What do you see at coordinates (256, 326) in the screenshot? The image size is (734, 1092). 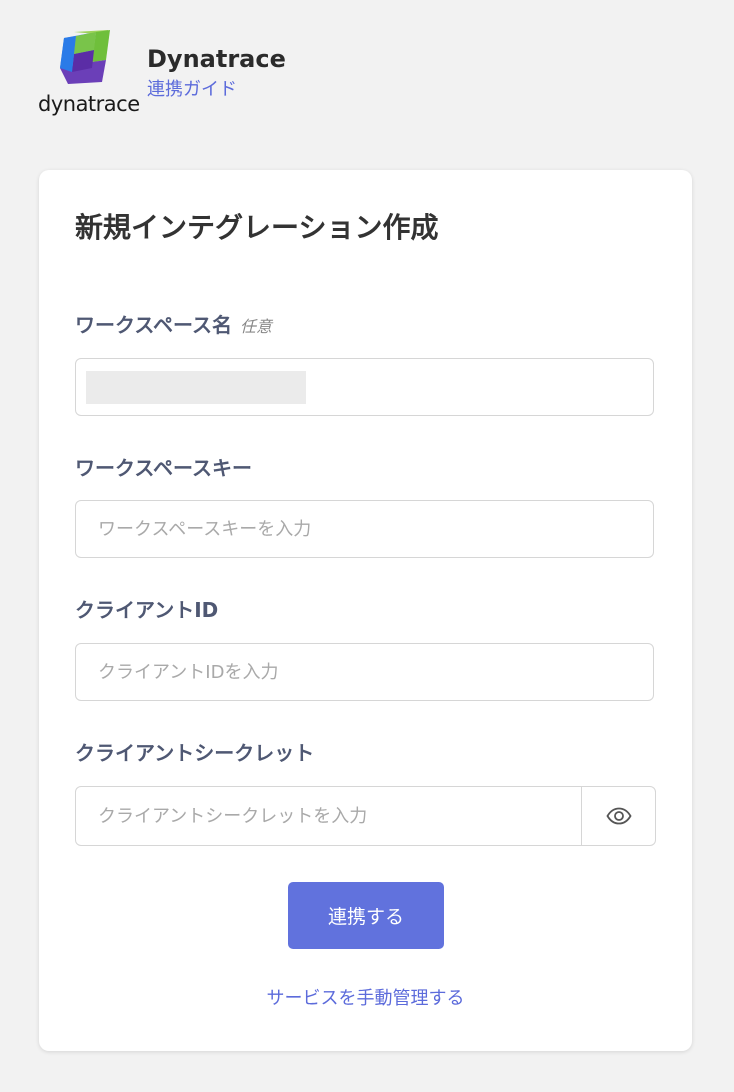 I see `optional-tag: 任意` at bounding box center [256, 326].